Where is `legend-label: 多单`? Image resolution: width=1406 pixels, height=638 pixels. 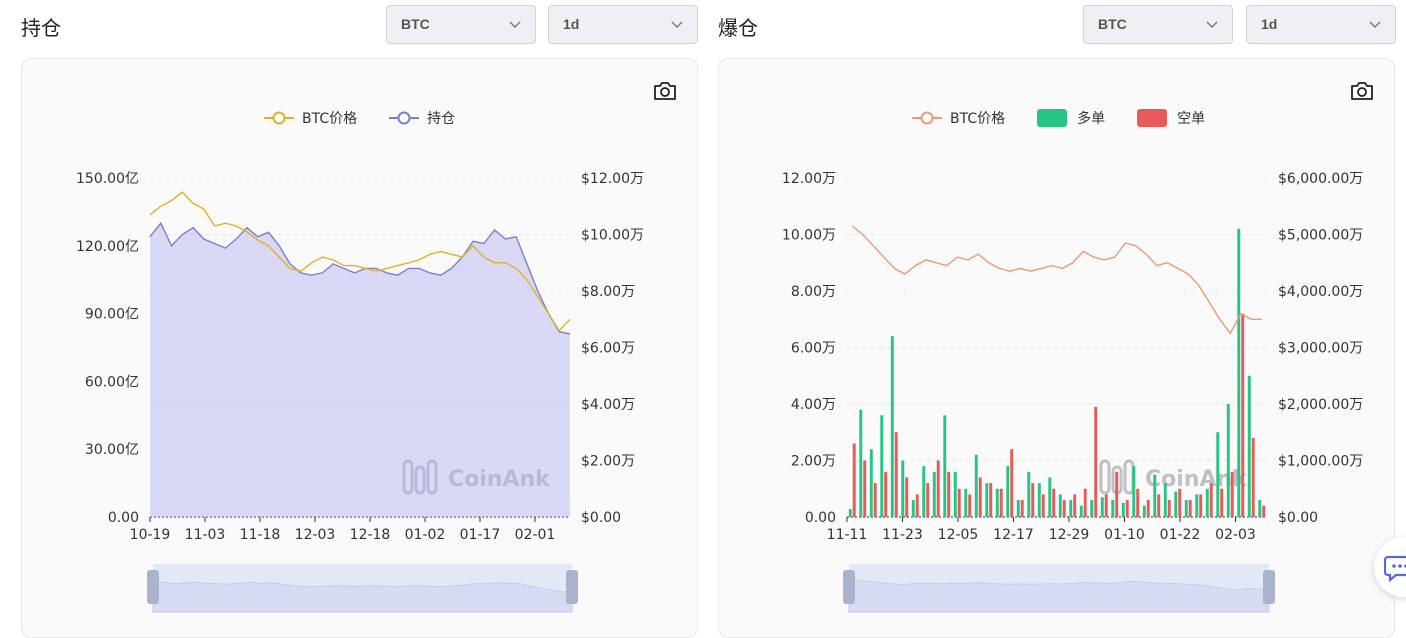 legend-label: 多单 is located at coordinates (1091, 119).